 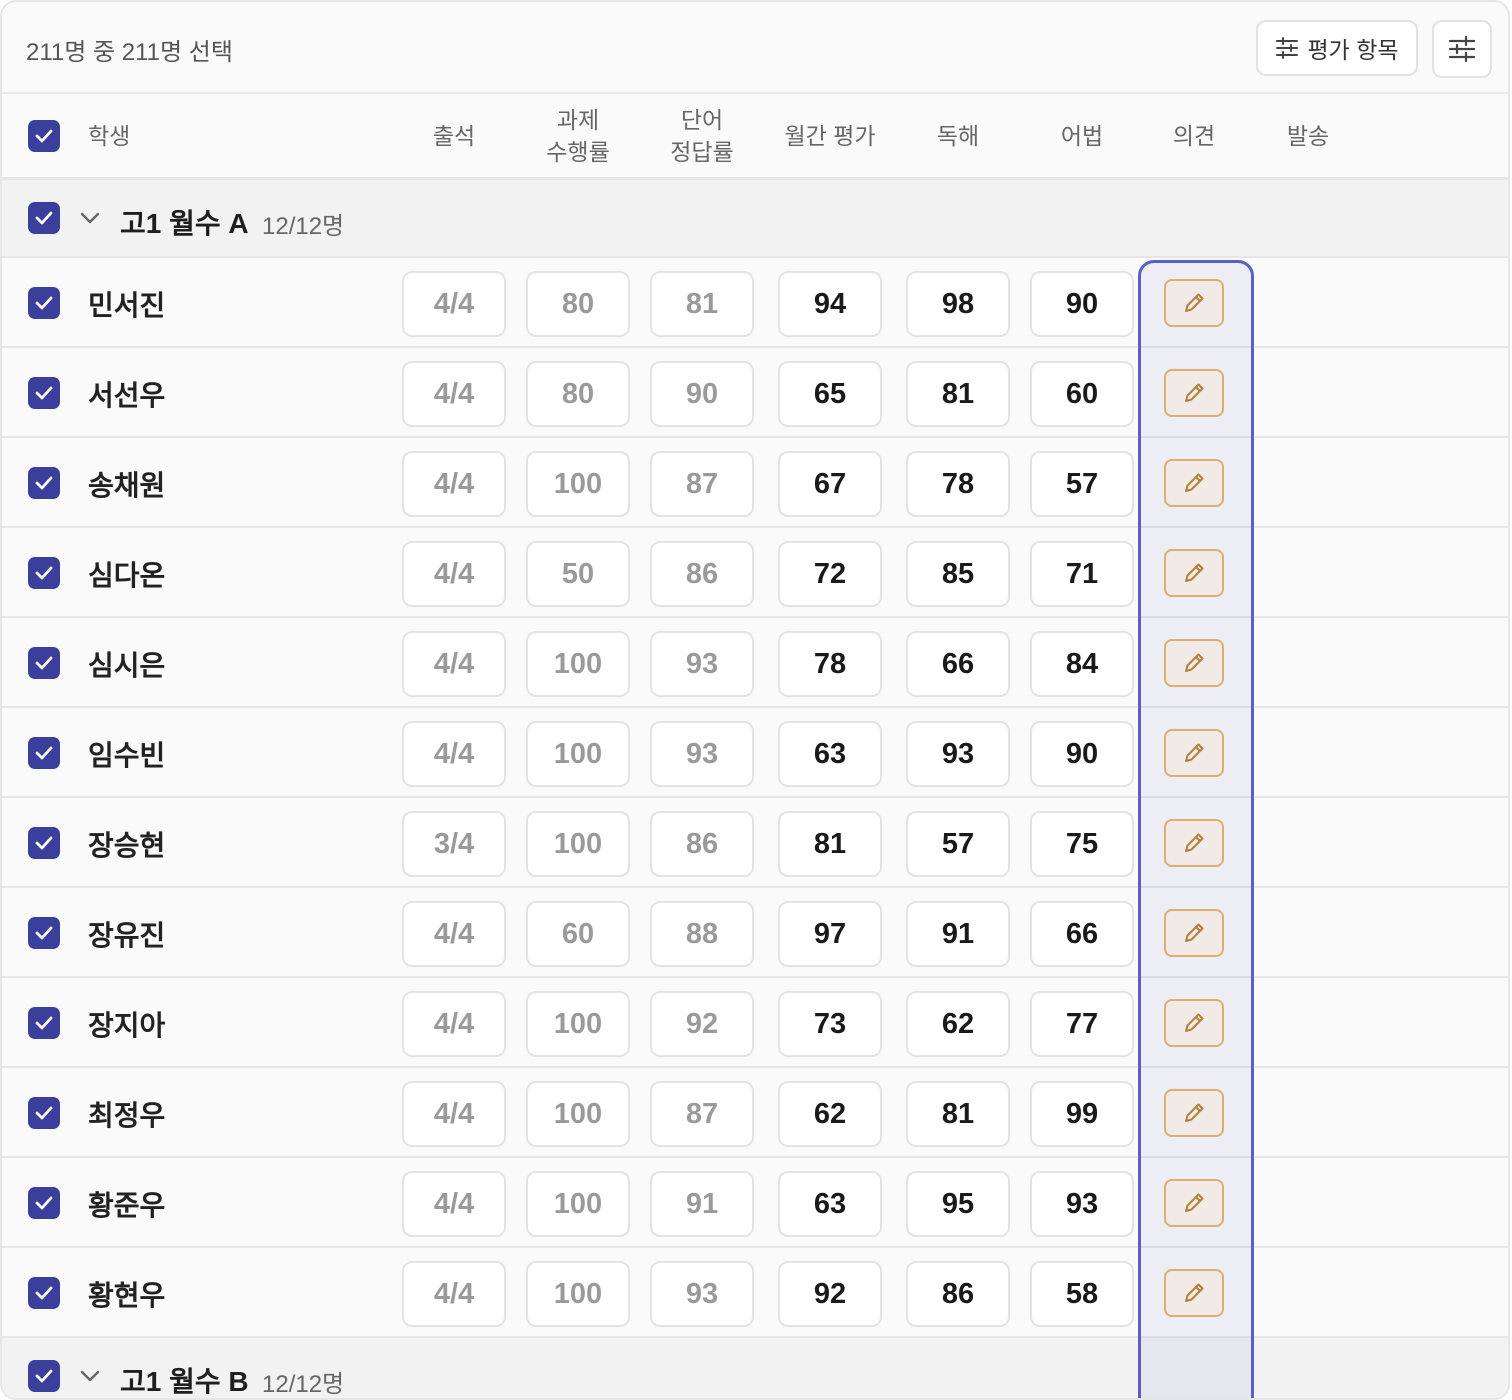 What do you see at coordinates (702, 1024) in the screenshot?
I see `score-vocab: 92` at bounding box center [702, 1024].